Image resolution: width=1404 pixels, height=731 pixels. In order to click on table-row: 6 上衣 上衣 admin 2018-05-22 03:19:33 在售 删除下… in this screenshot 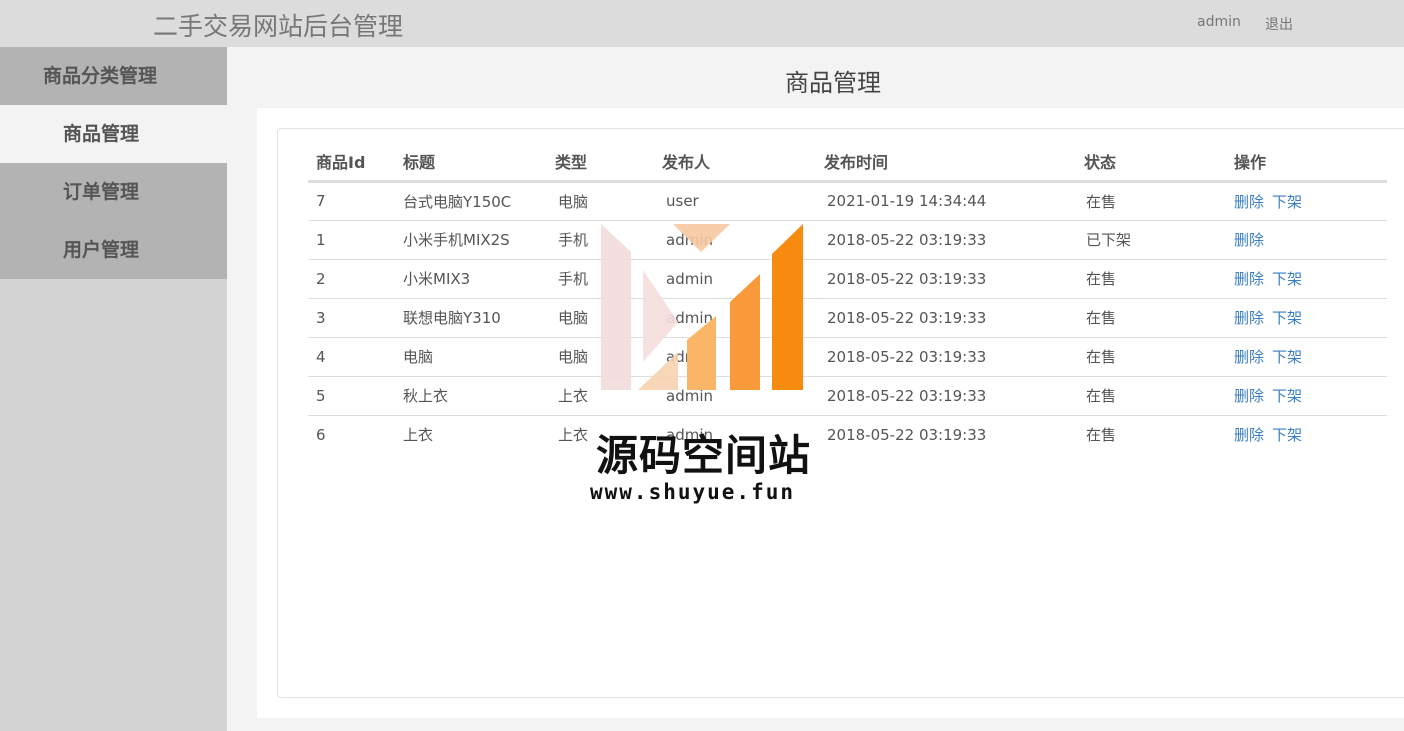, I will do `click(847, 434)`.